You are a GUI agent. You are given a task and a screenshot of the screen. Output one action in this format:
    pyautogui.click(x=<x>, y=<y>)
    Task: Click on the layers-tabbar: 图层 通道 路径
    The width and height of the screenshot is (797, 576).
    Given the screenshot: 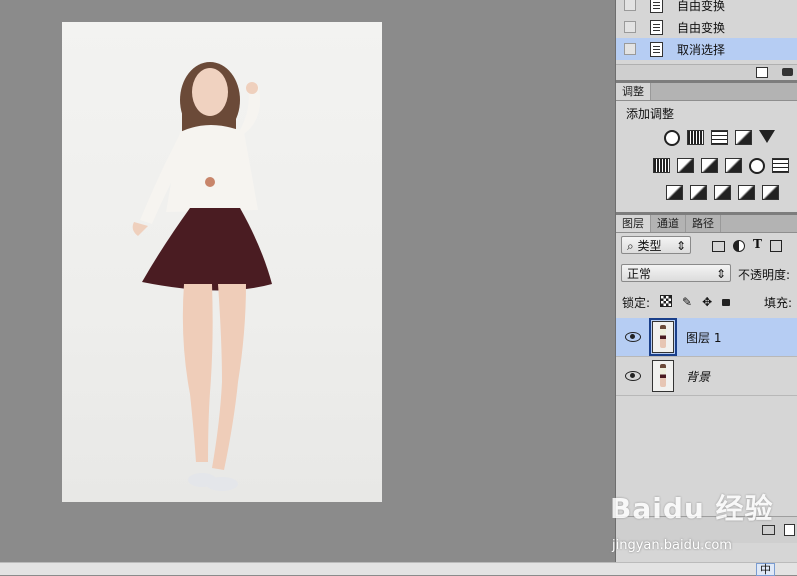 What is the action you would take?
    pyautogui.click(x=706, y=224)
    